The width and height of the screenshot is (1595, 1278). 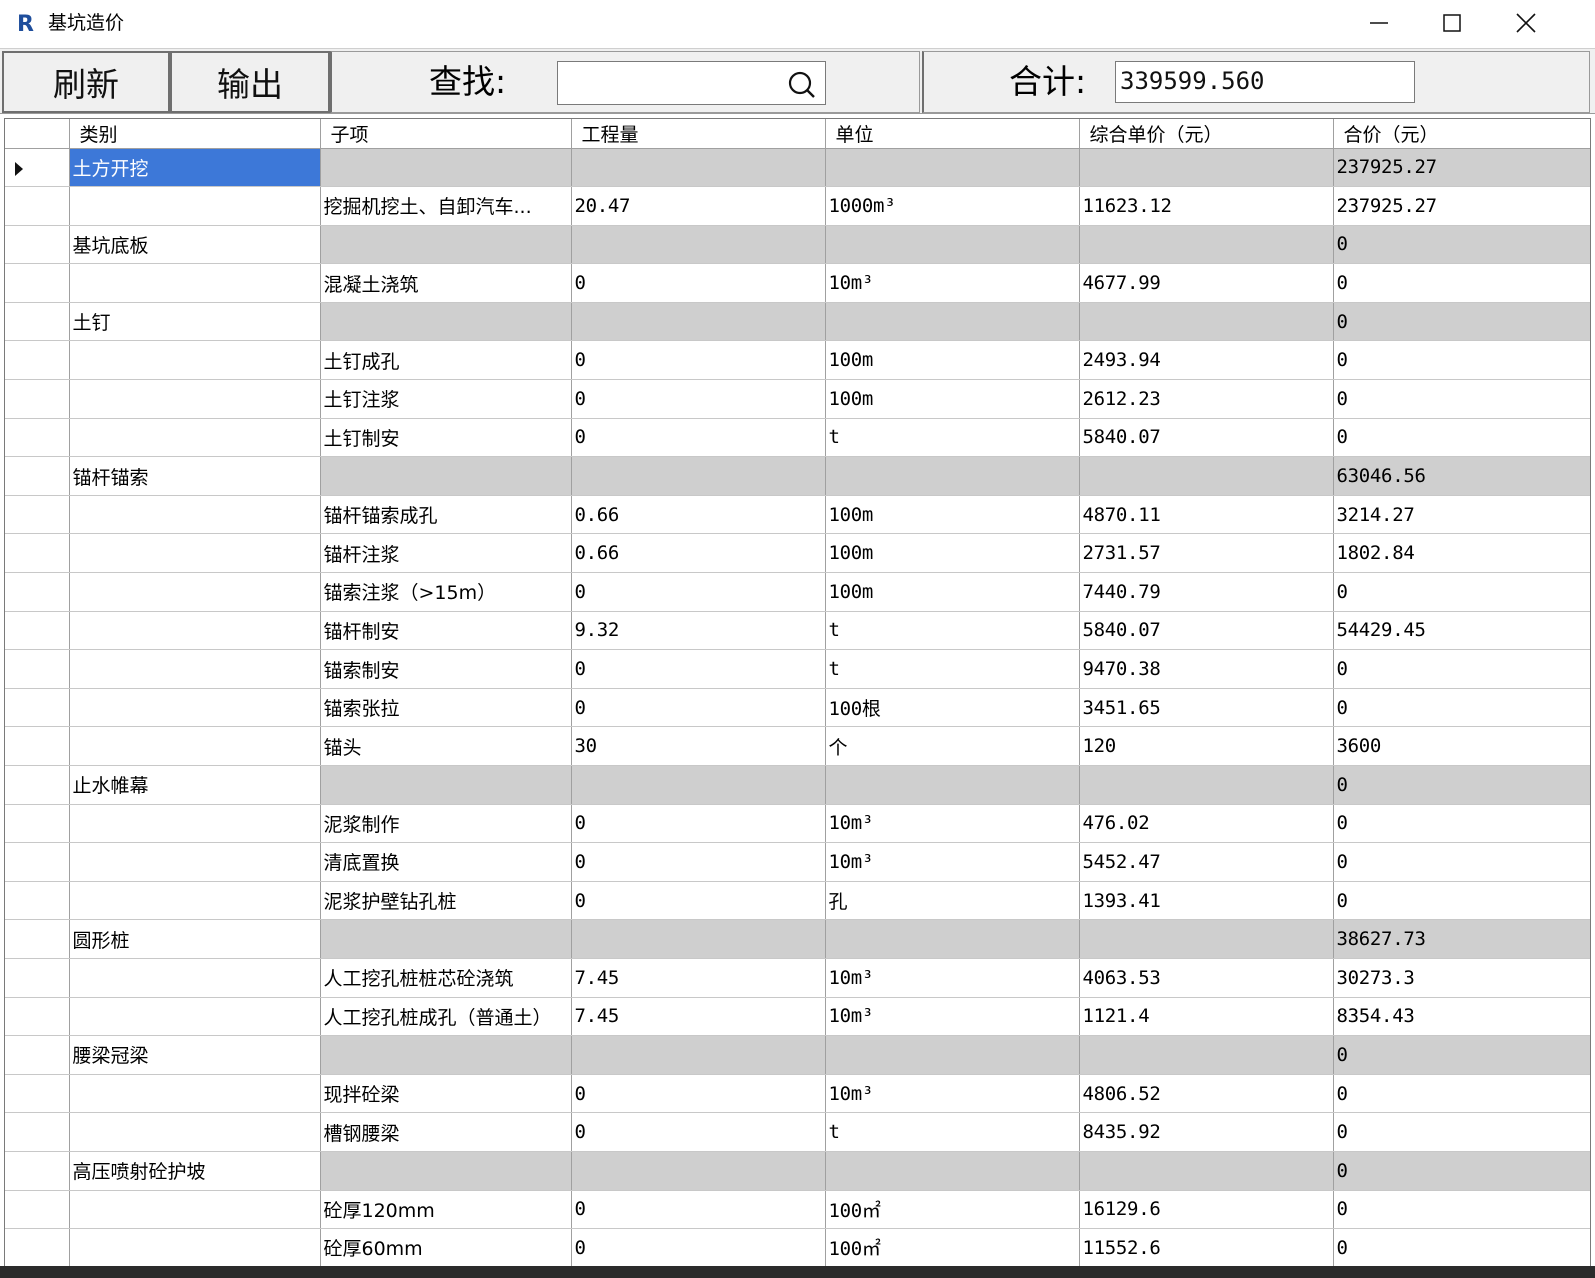 I want to click on cell-total-price: 1802.84, so click(x=1461, y=553).